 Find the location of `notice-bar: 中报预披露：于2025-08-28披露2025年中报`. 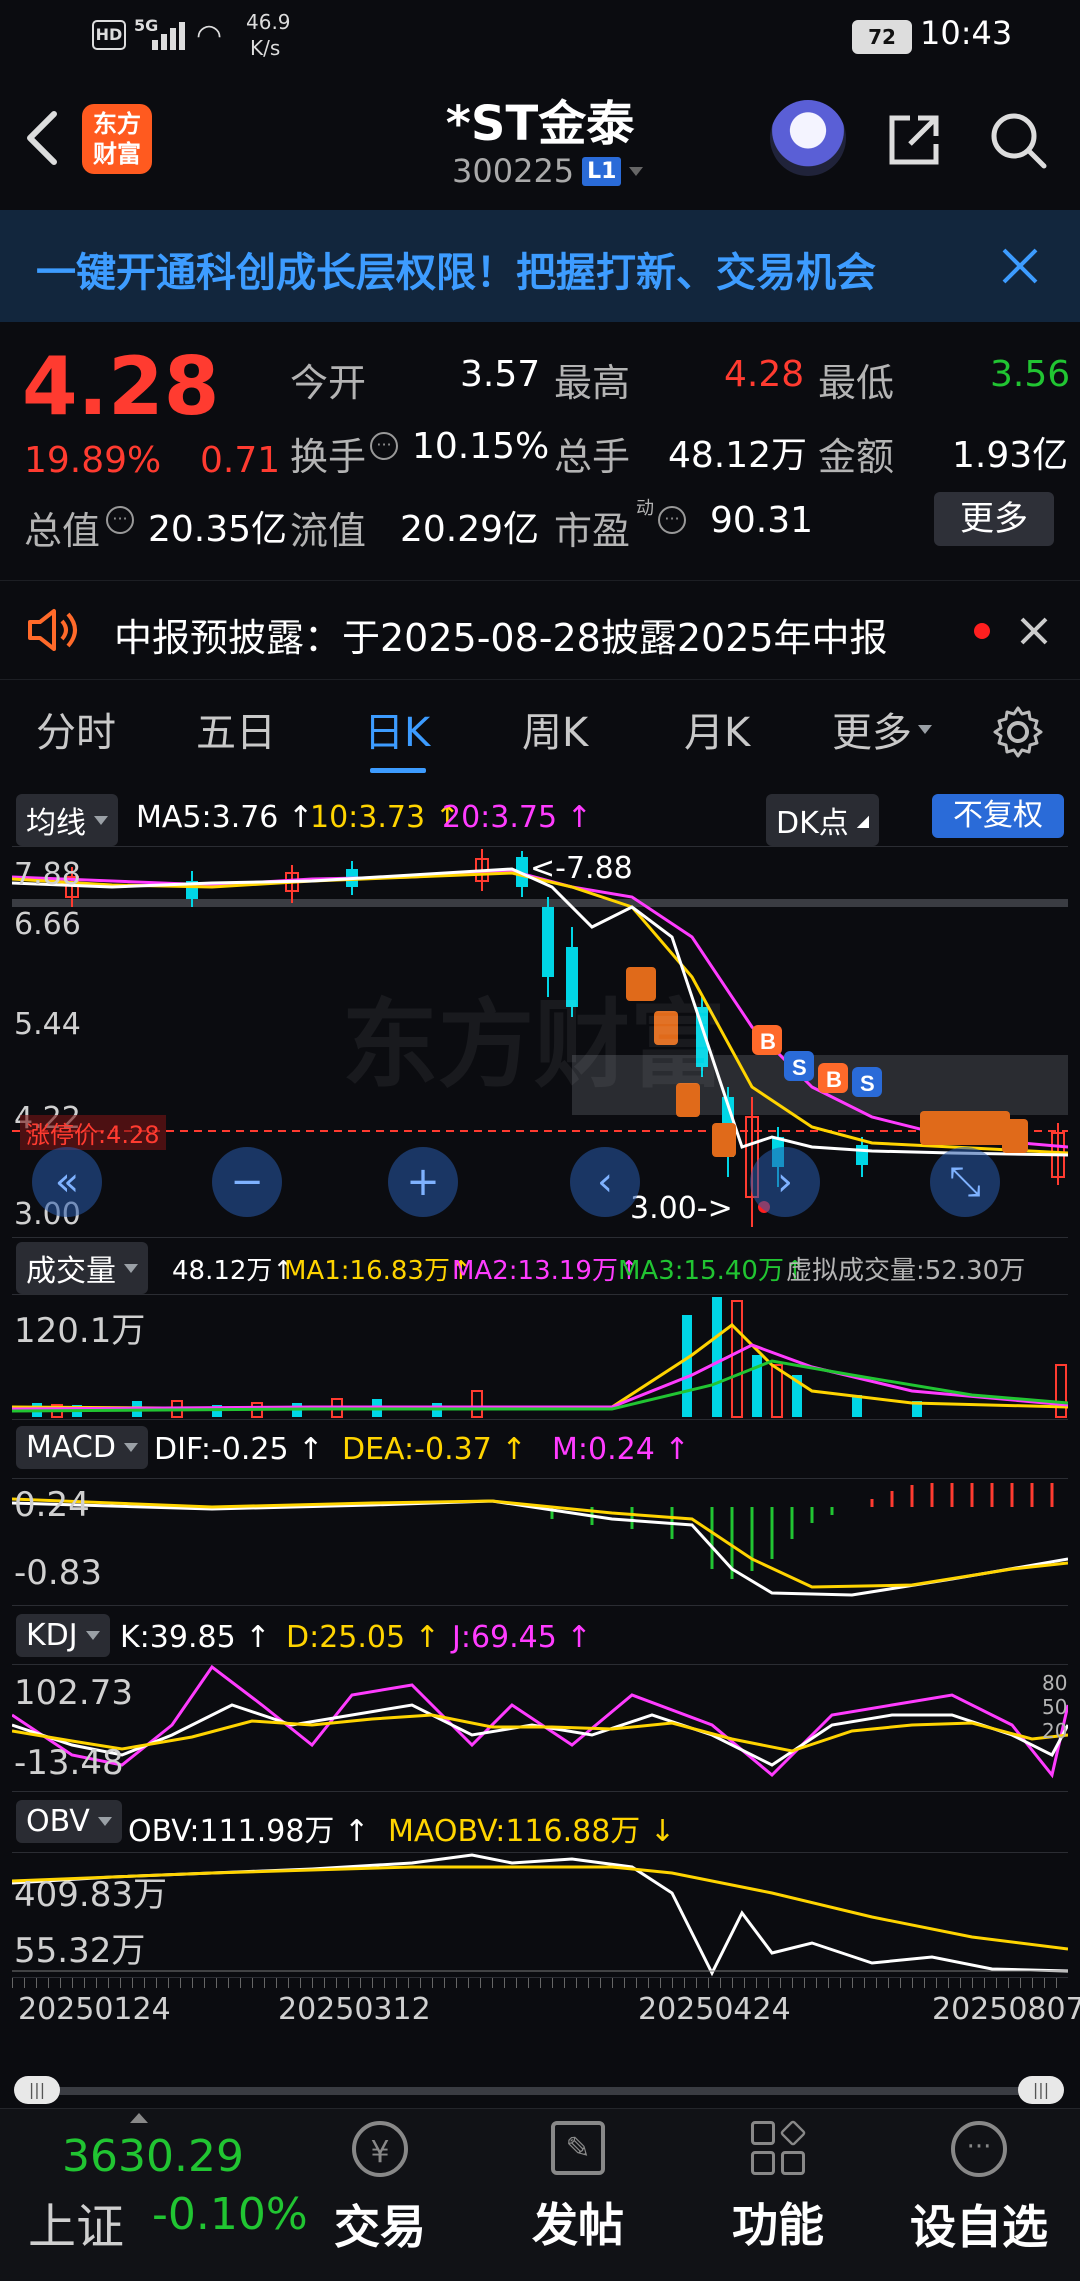

notice-bar: 中报预披露：于2025-08-28披露2025年中报 is located at coordinates (540, 630).